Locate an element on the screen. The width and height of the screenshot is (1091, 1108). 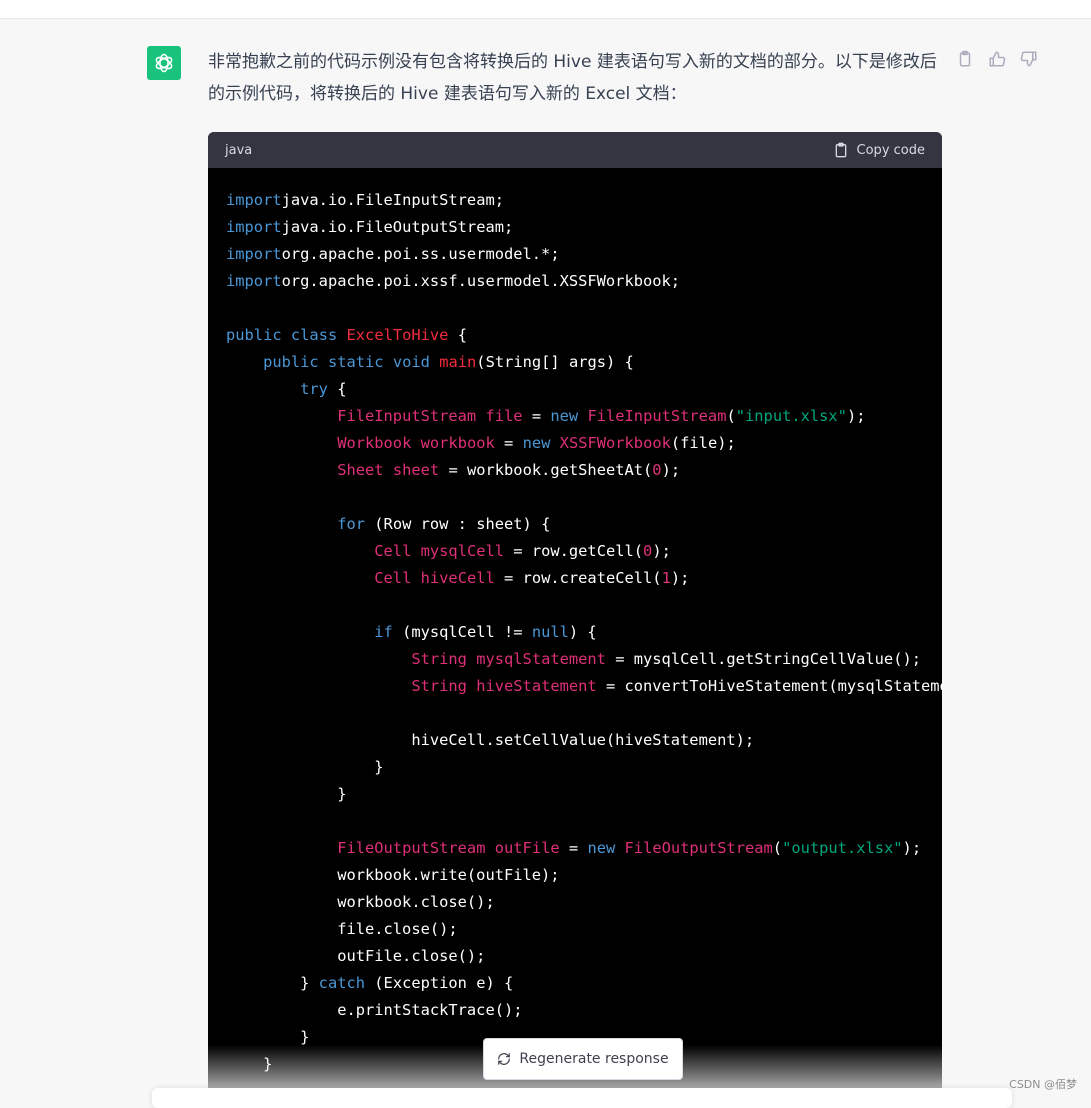
code-line: Cell mysqlCell = row.getCell(0); is located at coordinates (575, 551).